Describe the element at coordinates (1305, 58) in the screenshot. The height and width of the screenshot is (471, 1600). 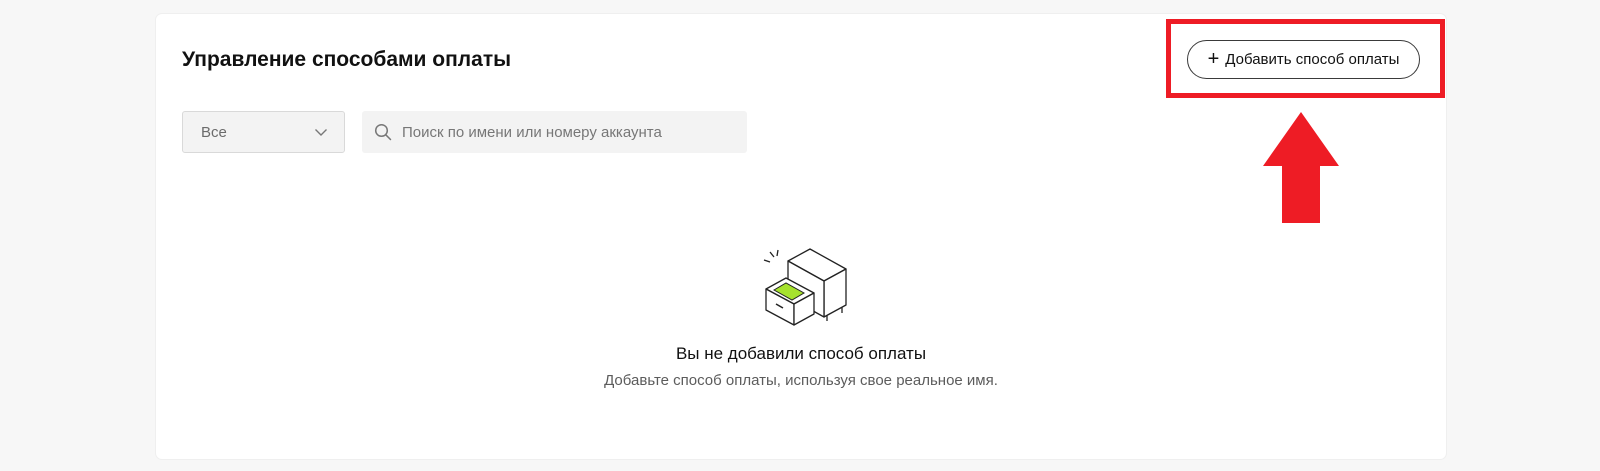
I see `annotation-highlight-box` at that location.